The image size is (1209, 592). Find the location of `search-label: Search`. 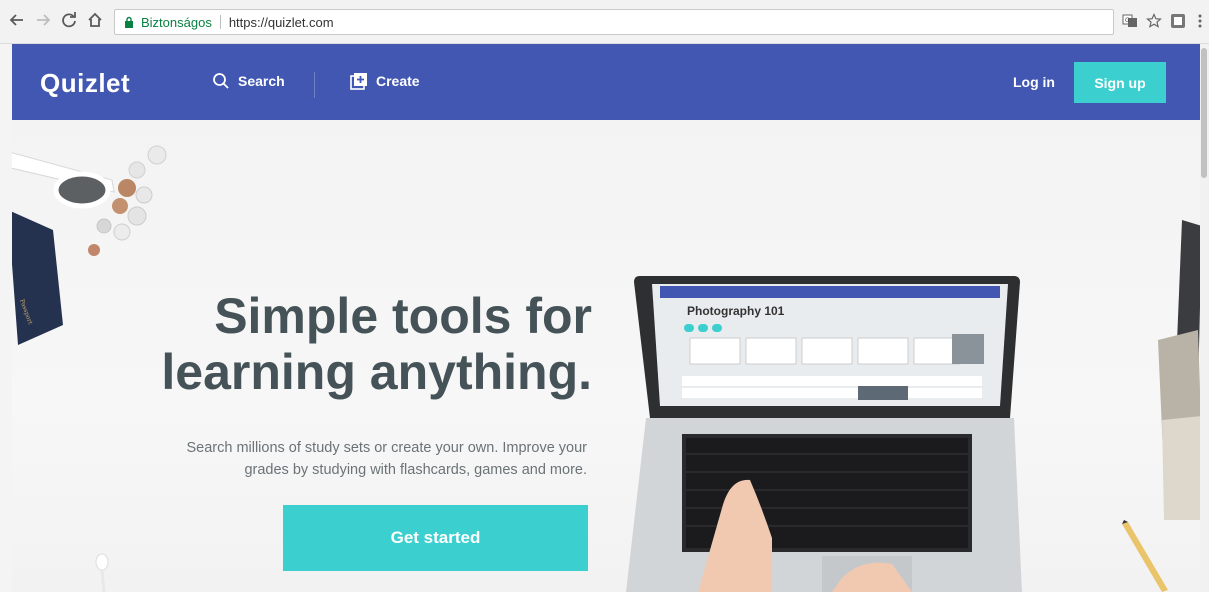

search-label: Search is located at coordinates (261, 81).